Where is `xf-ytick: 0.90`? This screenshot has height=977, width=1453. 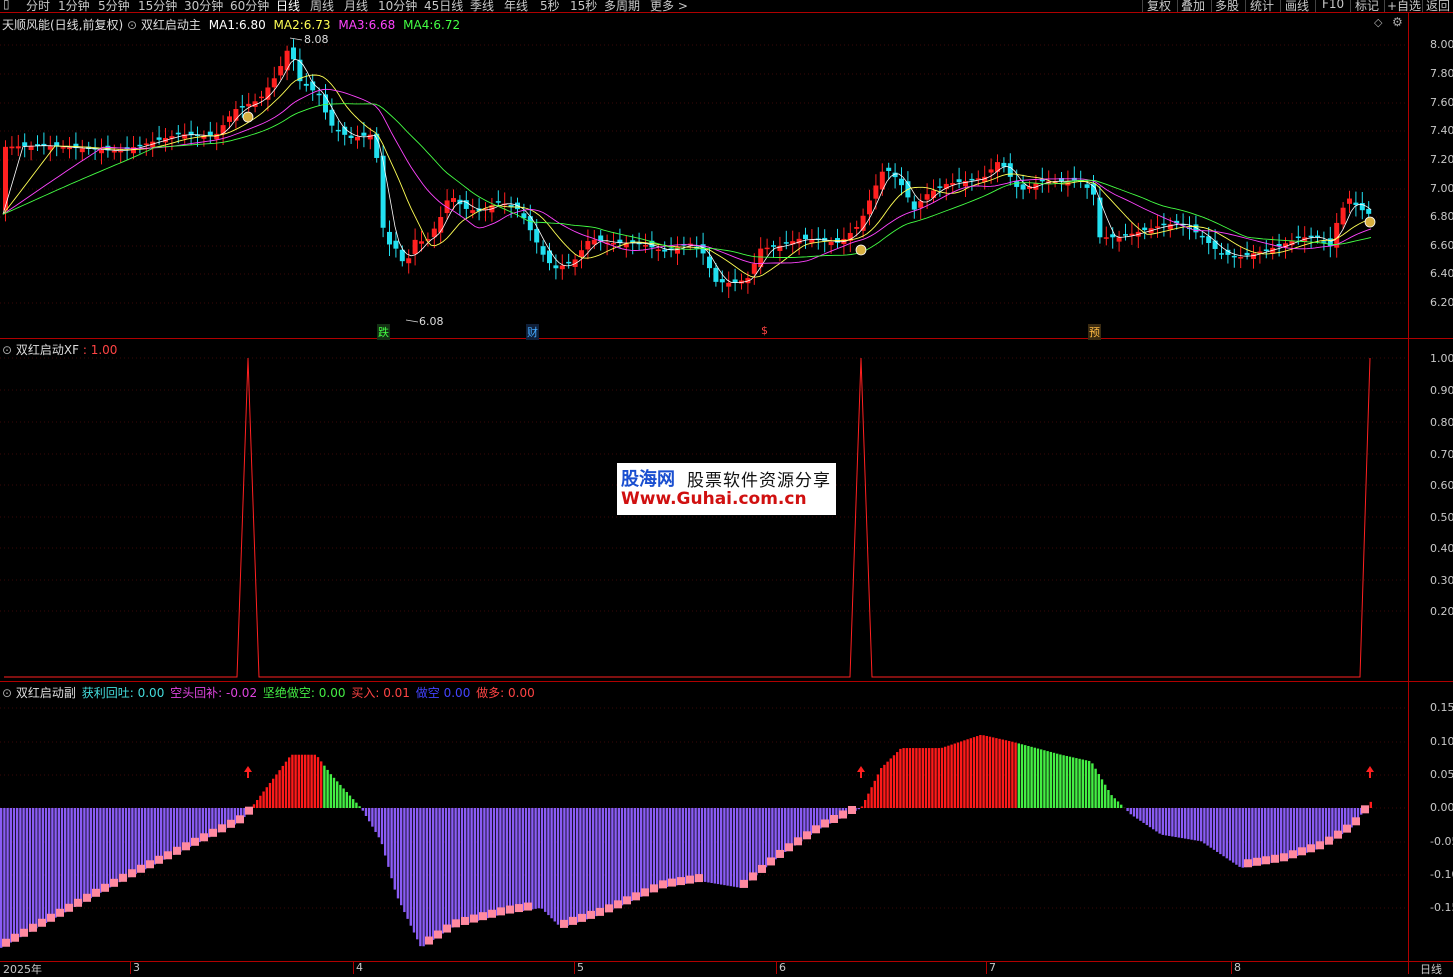 xf-ytick: 0.90 is located at coordinates (1441, 390).